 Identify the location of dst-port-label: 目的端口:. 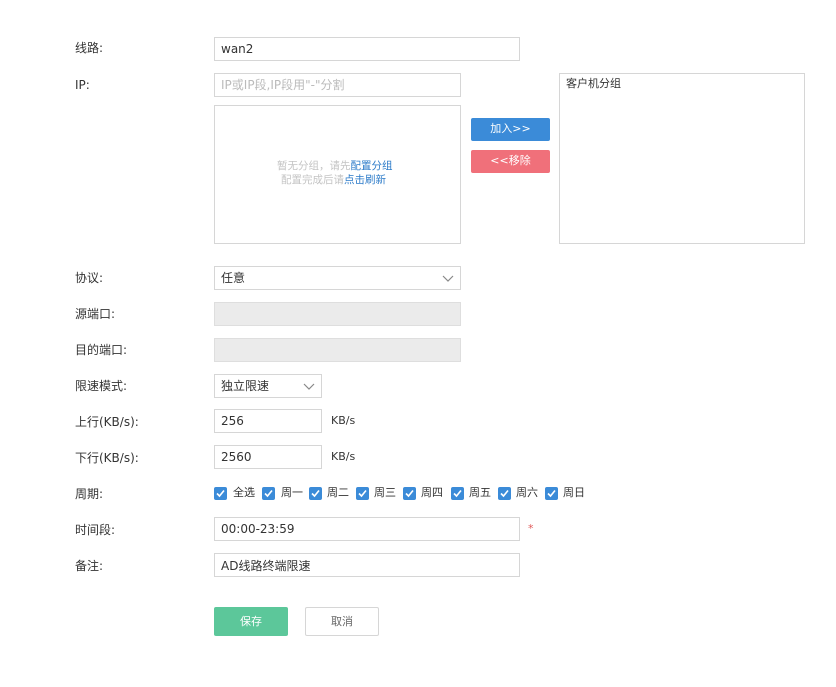
(101, 350).